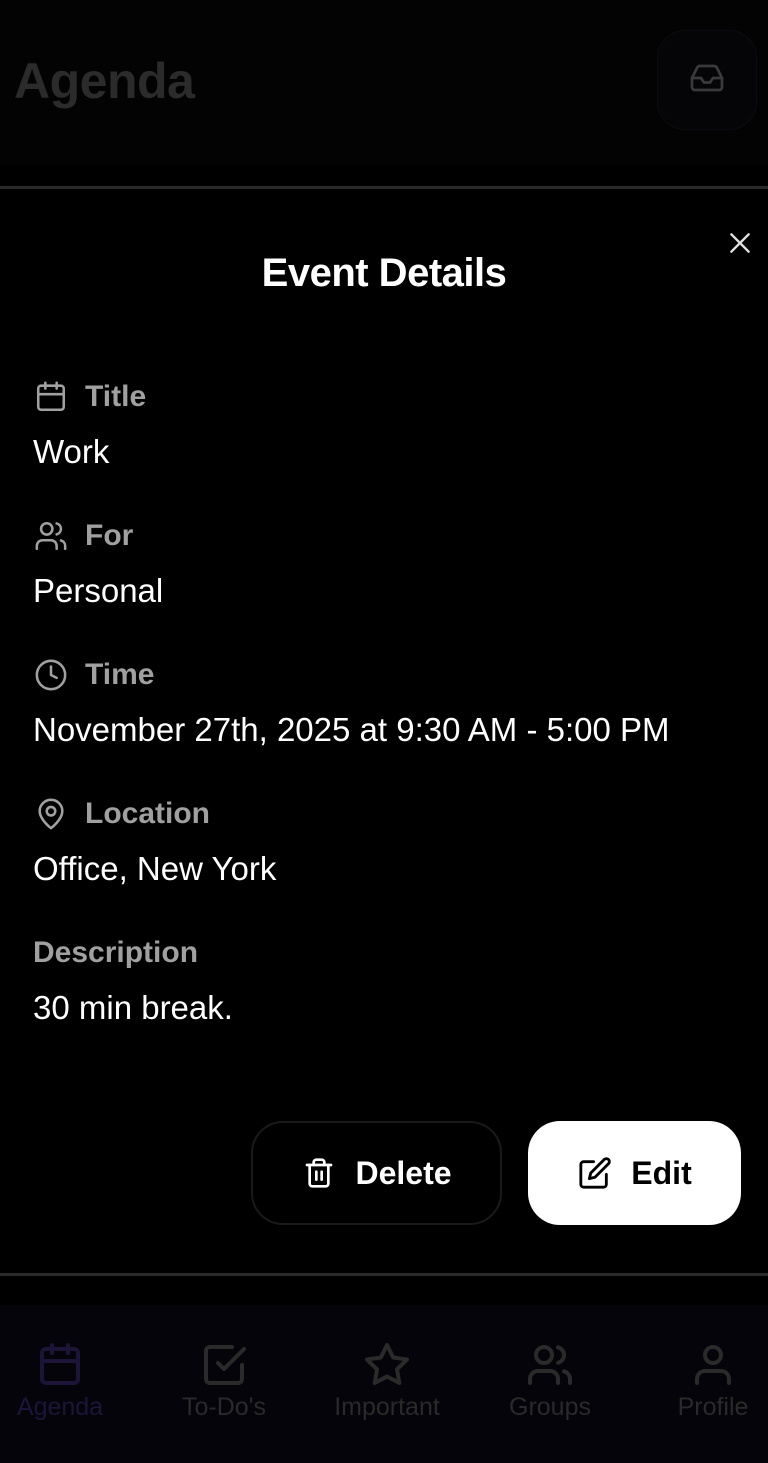 The width and height of the screenshot is (768, 1463). I want to click on field-description-value: 30 min break., so click(133, 1007).